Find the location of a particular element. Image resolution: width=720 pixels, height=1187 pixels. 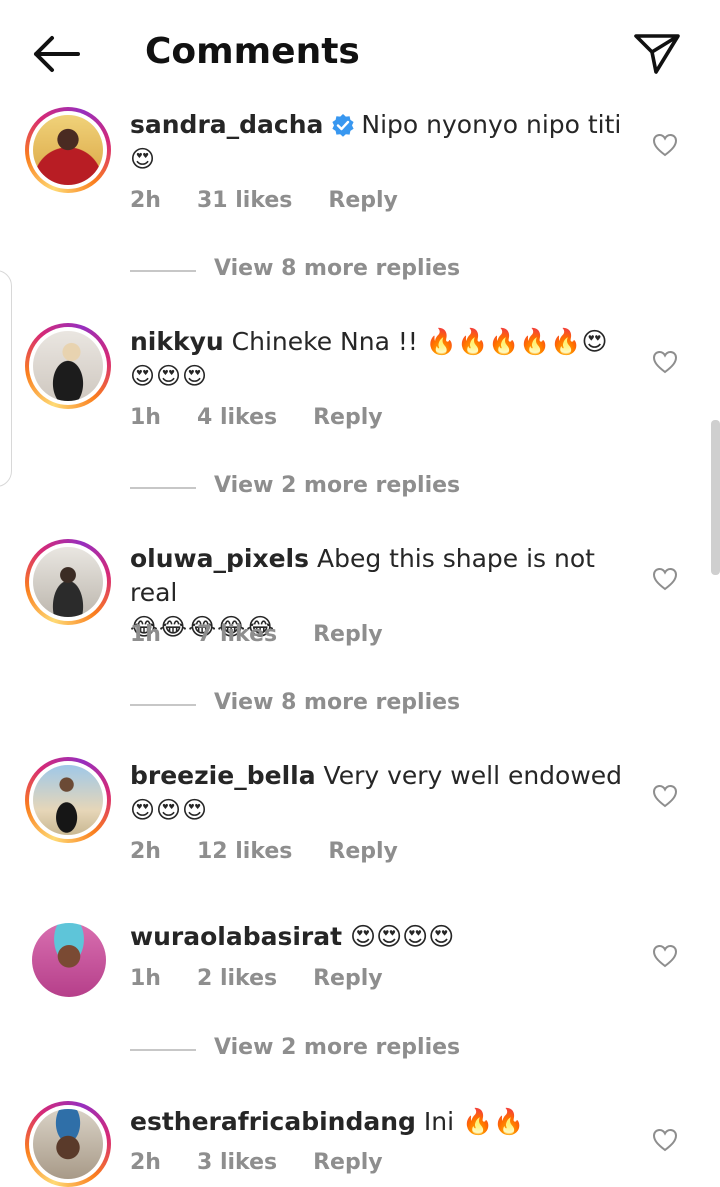

header-bar: Comments is located at coordinates (360, 53).